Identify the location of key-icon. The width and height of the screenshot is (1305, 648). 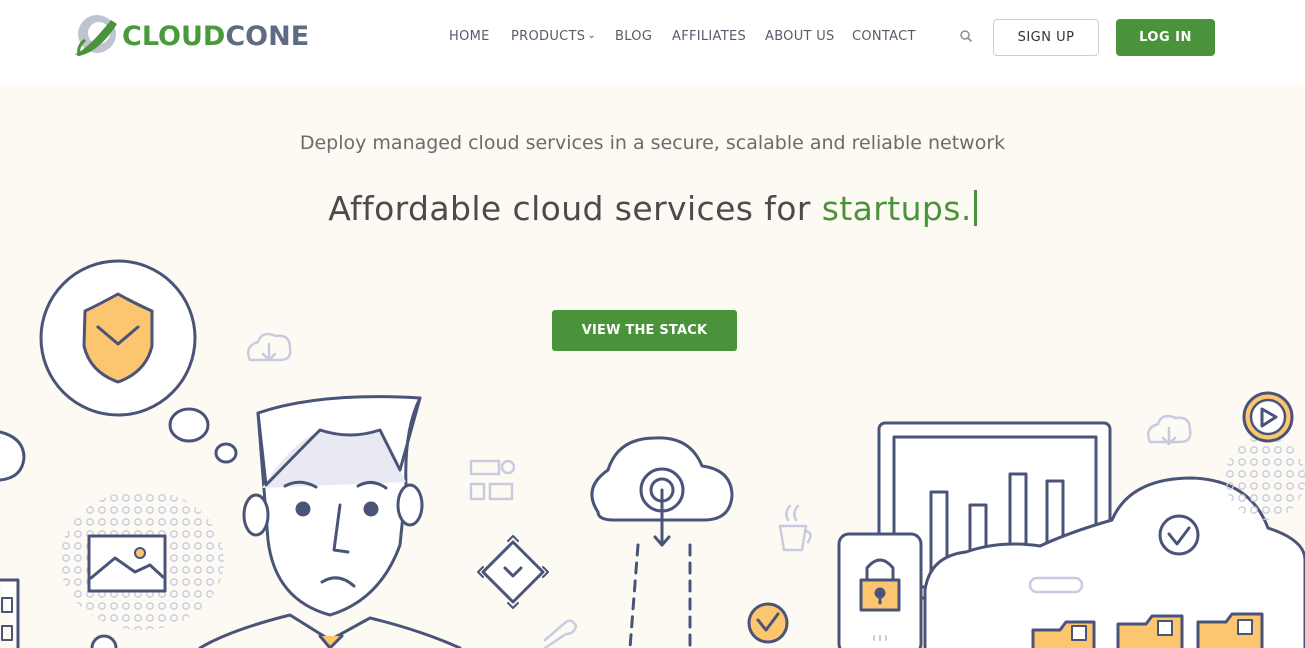
(560, 633).